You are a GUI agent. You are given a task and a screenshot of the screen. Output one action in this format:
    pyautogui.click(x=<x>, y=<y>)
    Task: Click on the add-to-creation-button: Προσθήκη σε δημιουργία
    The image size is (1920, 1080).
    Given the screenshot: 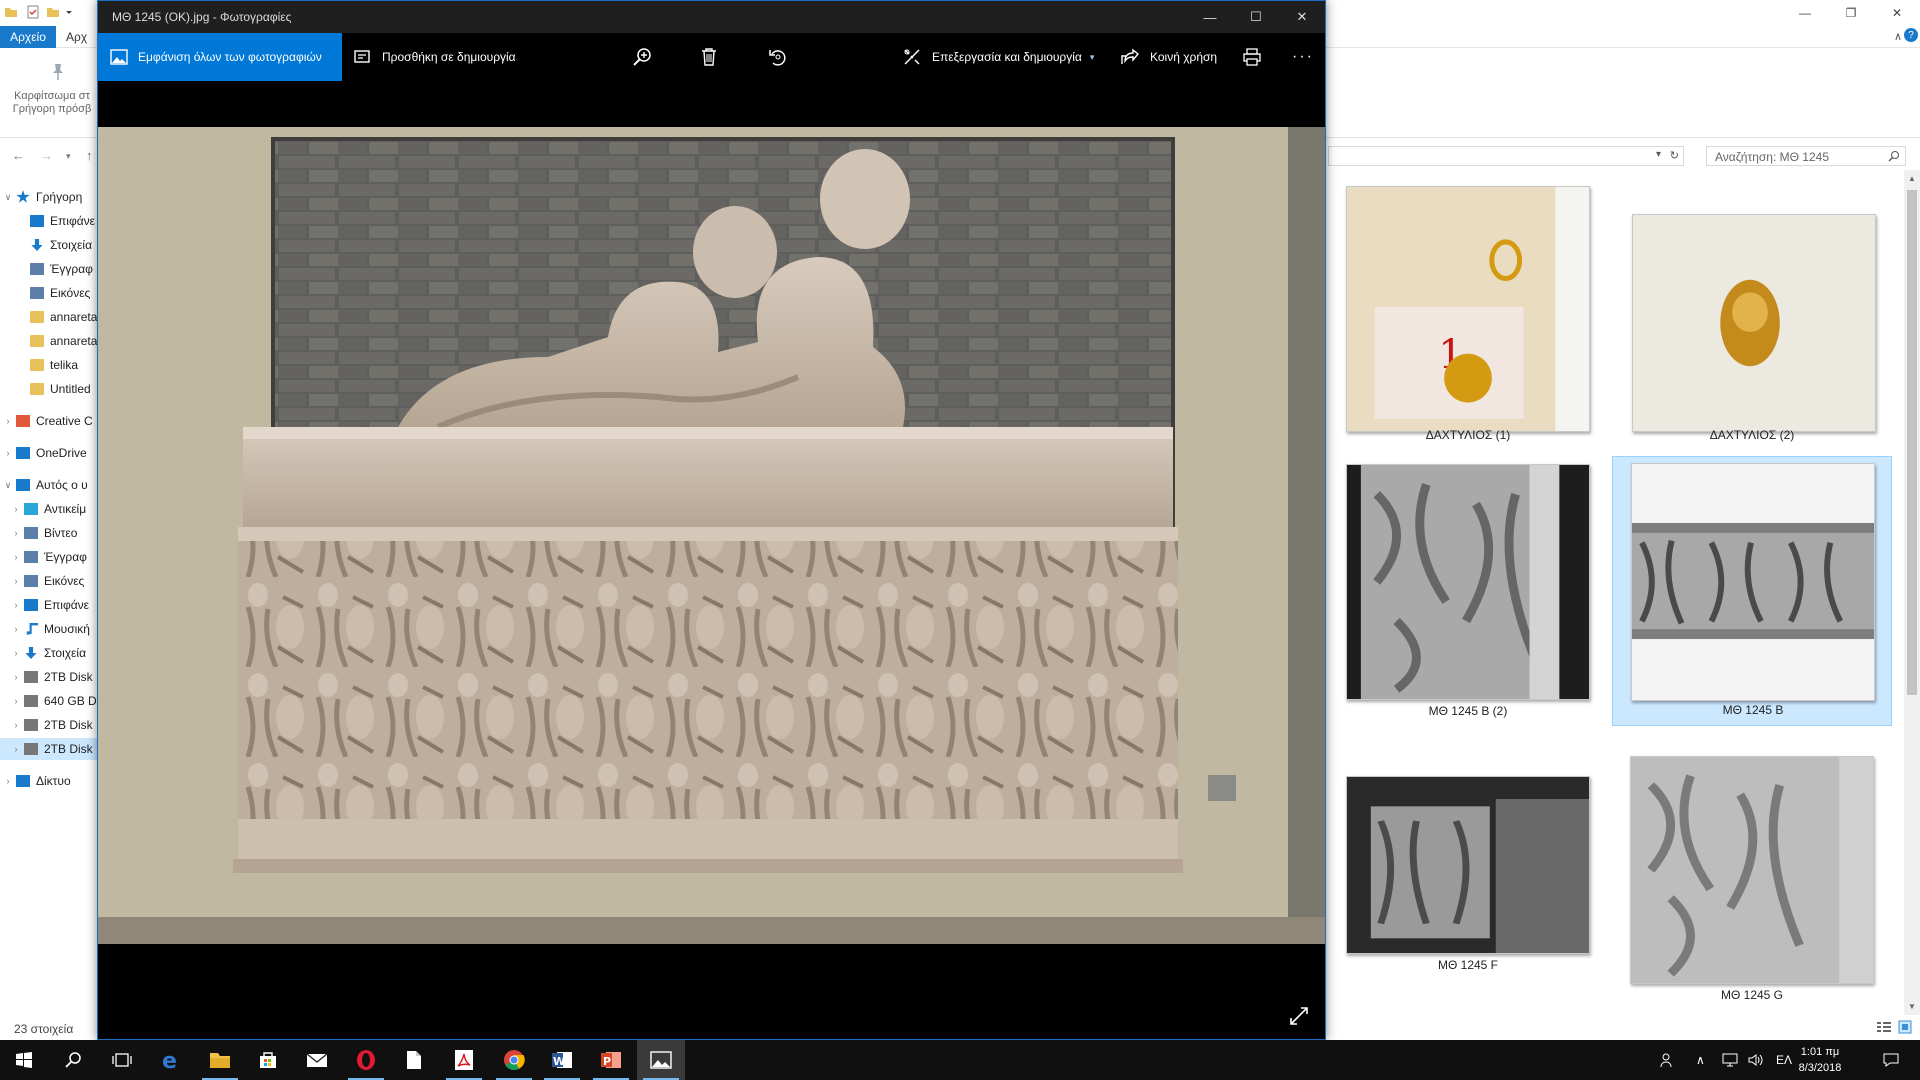 What is the action you would take?
    pyautogui.click(x=435, y=57)
    